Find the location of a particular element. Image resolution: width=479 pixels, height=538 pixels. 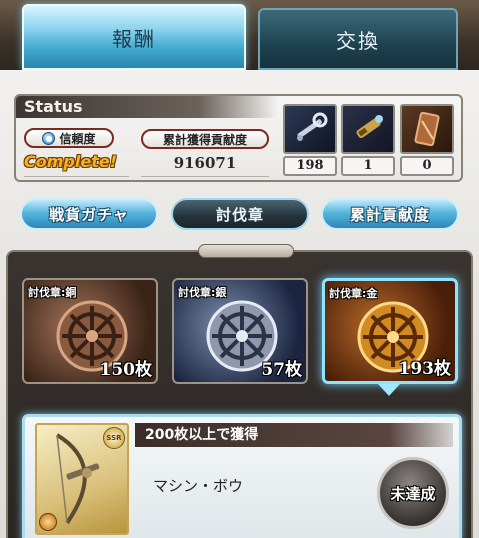

trust-value: Complete! is located at coordinates (70, 161).